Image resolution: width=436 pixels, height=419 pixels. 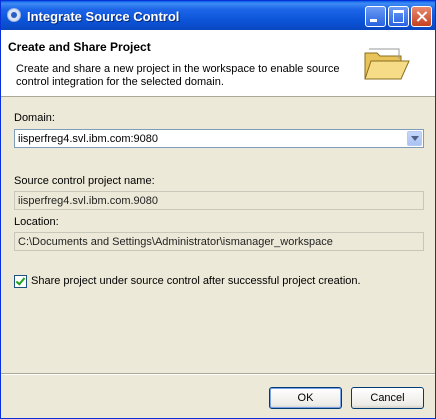 I want to click on project-name-field: iisperfreg4.svl.ibm.com.9080, so click(x=219, y=200).